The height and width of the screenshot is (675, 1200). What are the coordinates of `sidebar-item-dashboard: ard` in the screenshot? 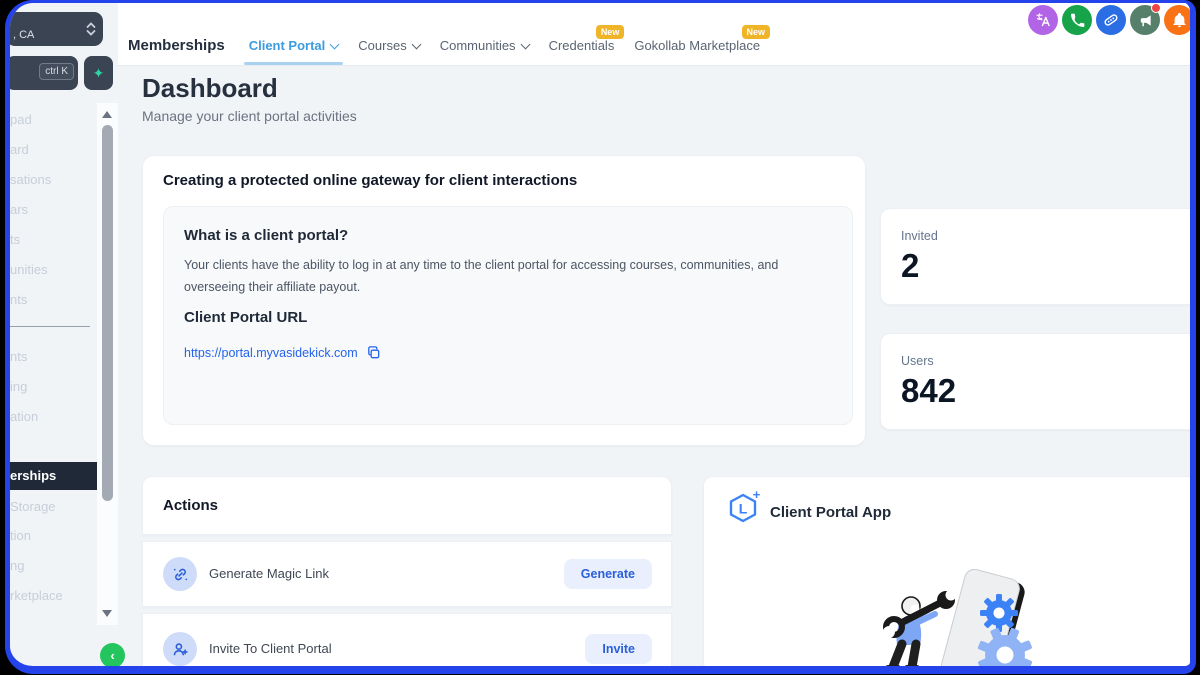 It's located at (19, 150).